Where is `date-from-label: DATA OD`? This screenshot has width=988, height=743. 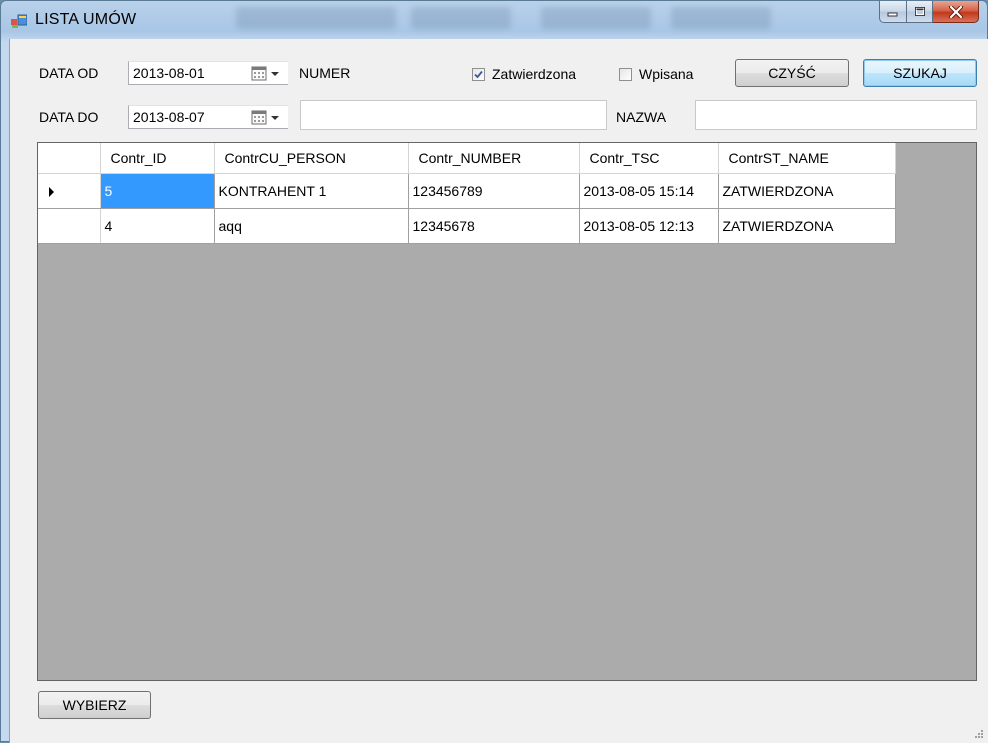 date-from-label: DATA OD is located at coordinates (69, 73).